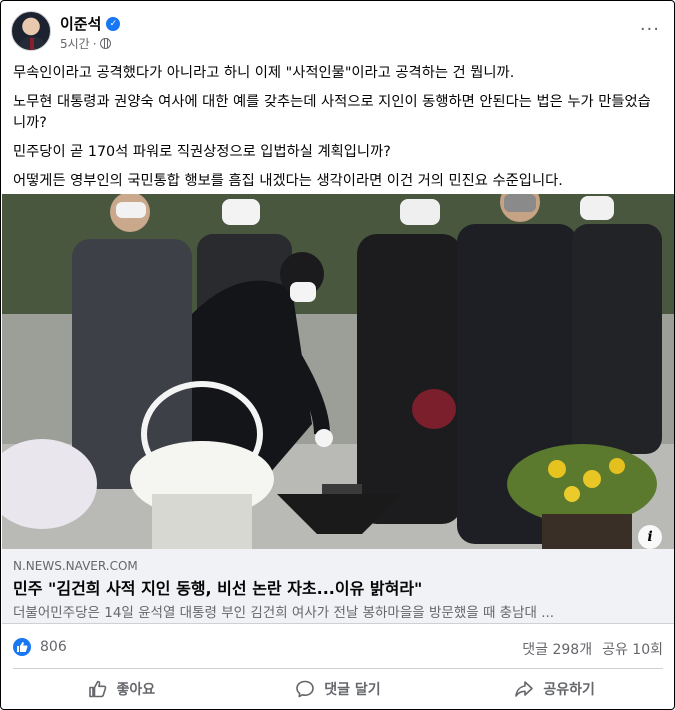  Describe the element at coordinates (80, 23) in the screenshot. I see `author-name: 이준석` at that location.